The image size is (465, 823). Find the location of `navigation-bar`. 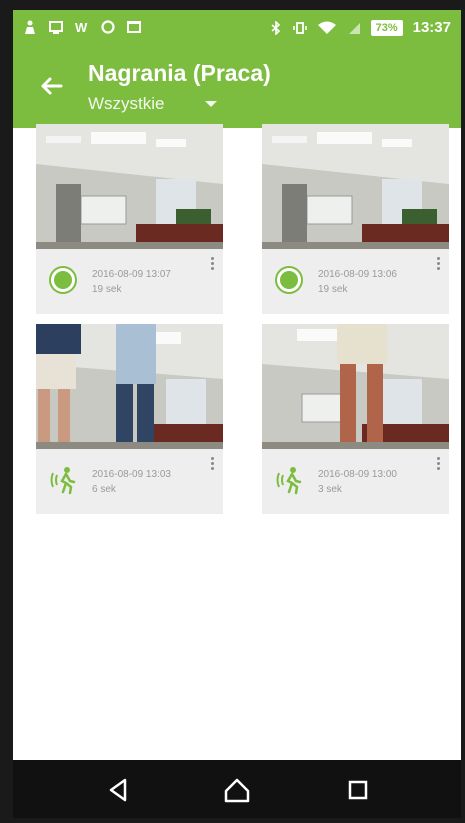

navigation-bar is located at coordinates (237, 789).